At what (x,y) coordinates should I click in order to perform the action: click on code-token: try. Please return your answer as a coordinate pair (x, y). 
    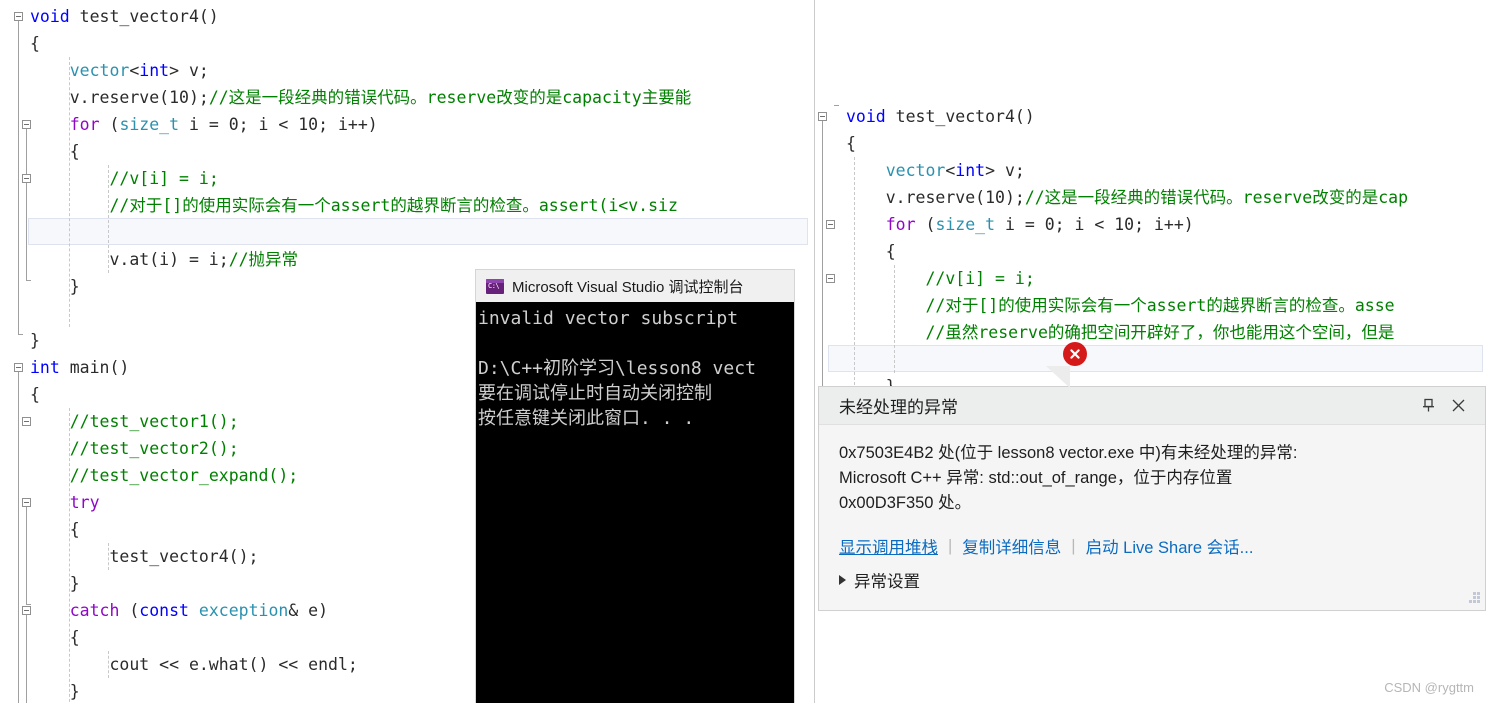
    Looking at the image, I should click on (84, 502).